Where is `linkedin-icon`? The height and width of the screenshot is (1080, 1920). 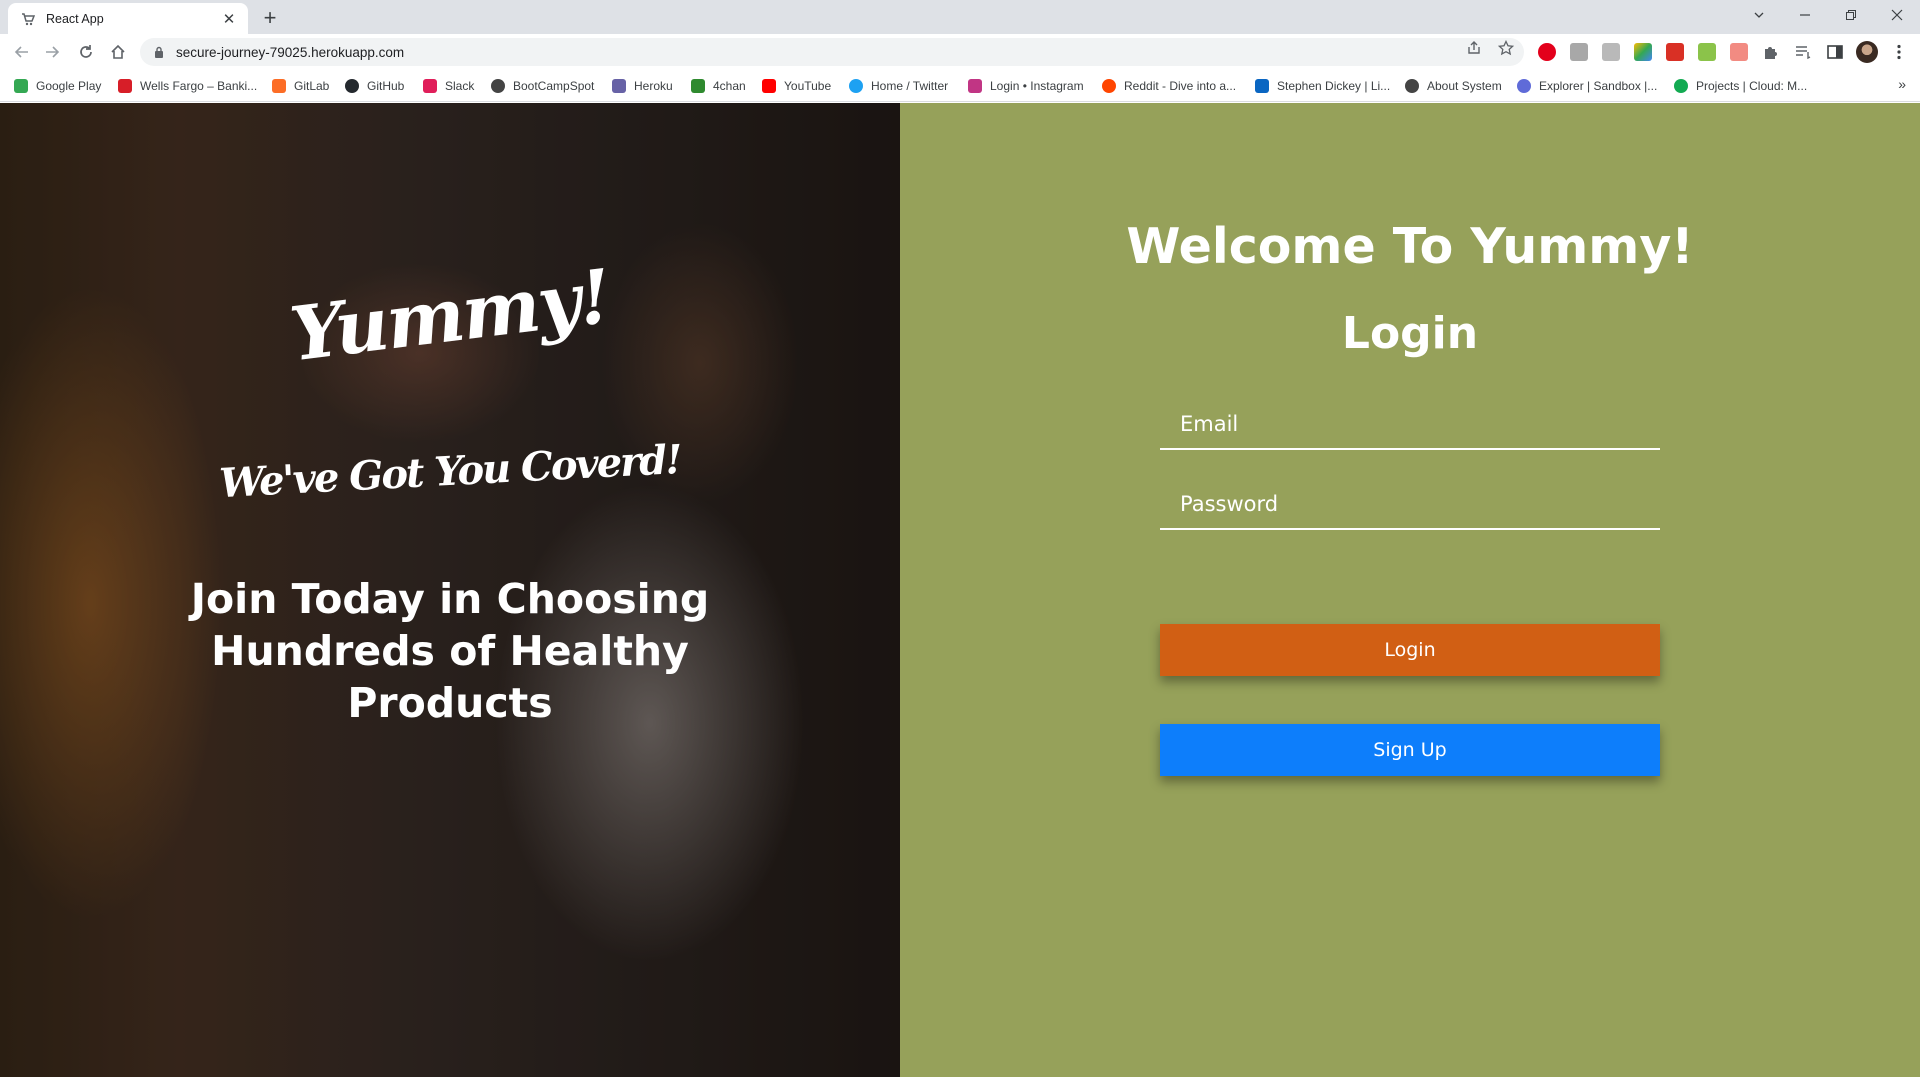
linkedin-icon is located at coordinates (1262, 86).